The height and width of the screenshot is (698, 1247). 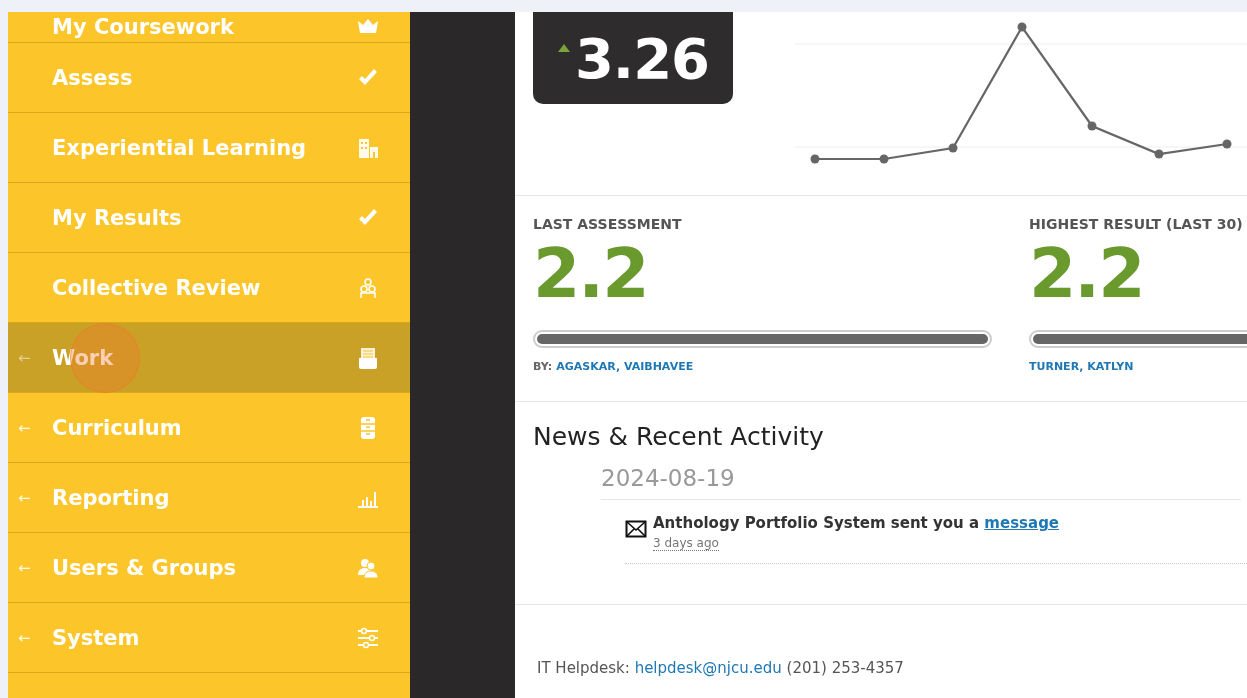 I want to click on by-label: BY:, so click(x=543, y=366).